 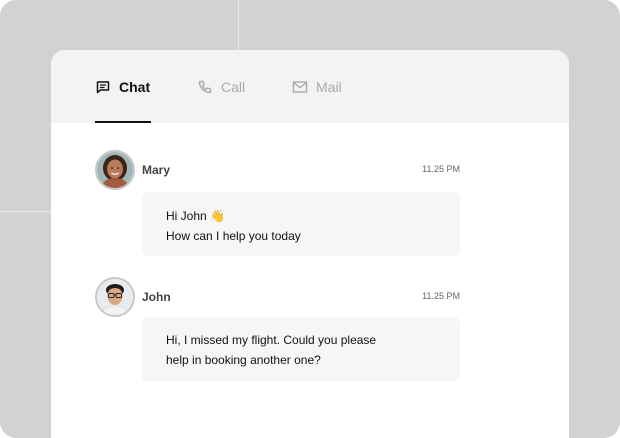 What do you see at coordinates (271, 340) in the screenshot?
I see `message-line: Hi, I missed my flight. Could you please` at bounding box center [271, 340].